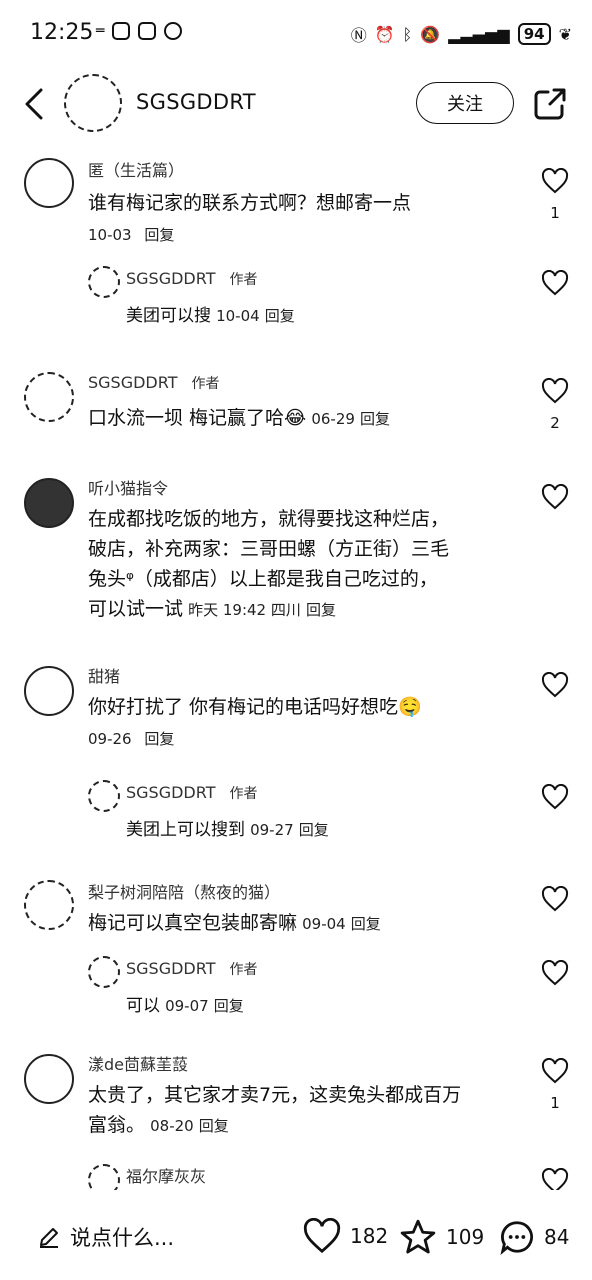  Describe the element at coordinates (296, 1240) in the screenshot. I see `bottom-action-bar: 说点什么... 182 109 84` at that location.